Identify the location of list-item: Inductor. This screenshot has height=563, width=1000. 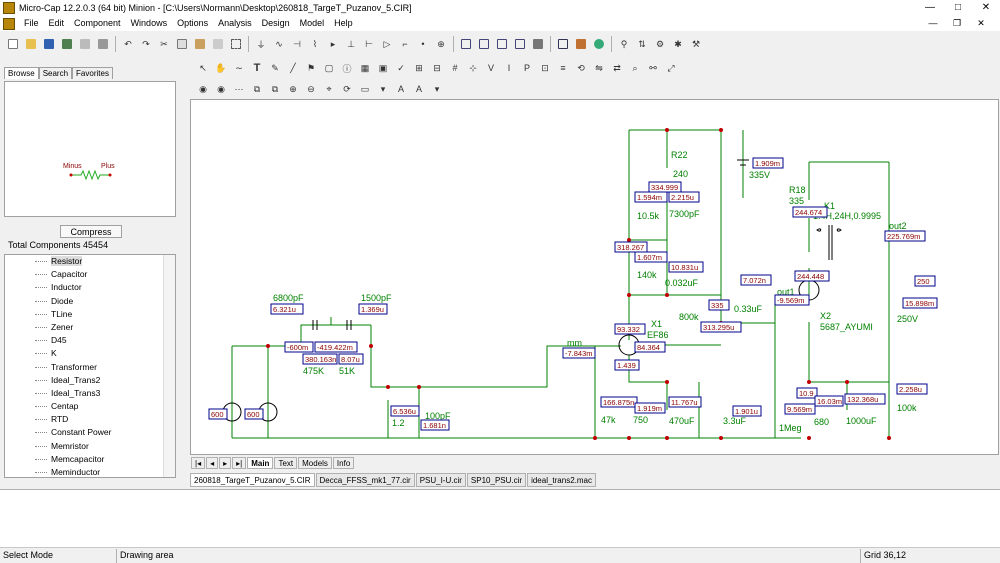
(90, 287).